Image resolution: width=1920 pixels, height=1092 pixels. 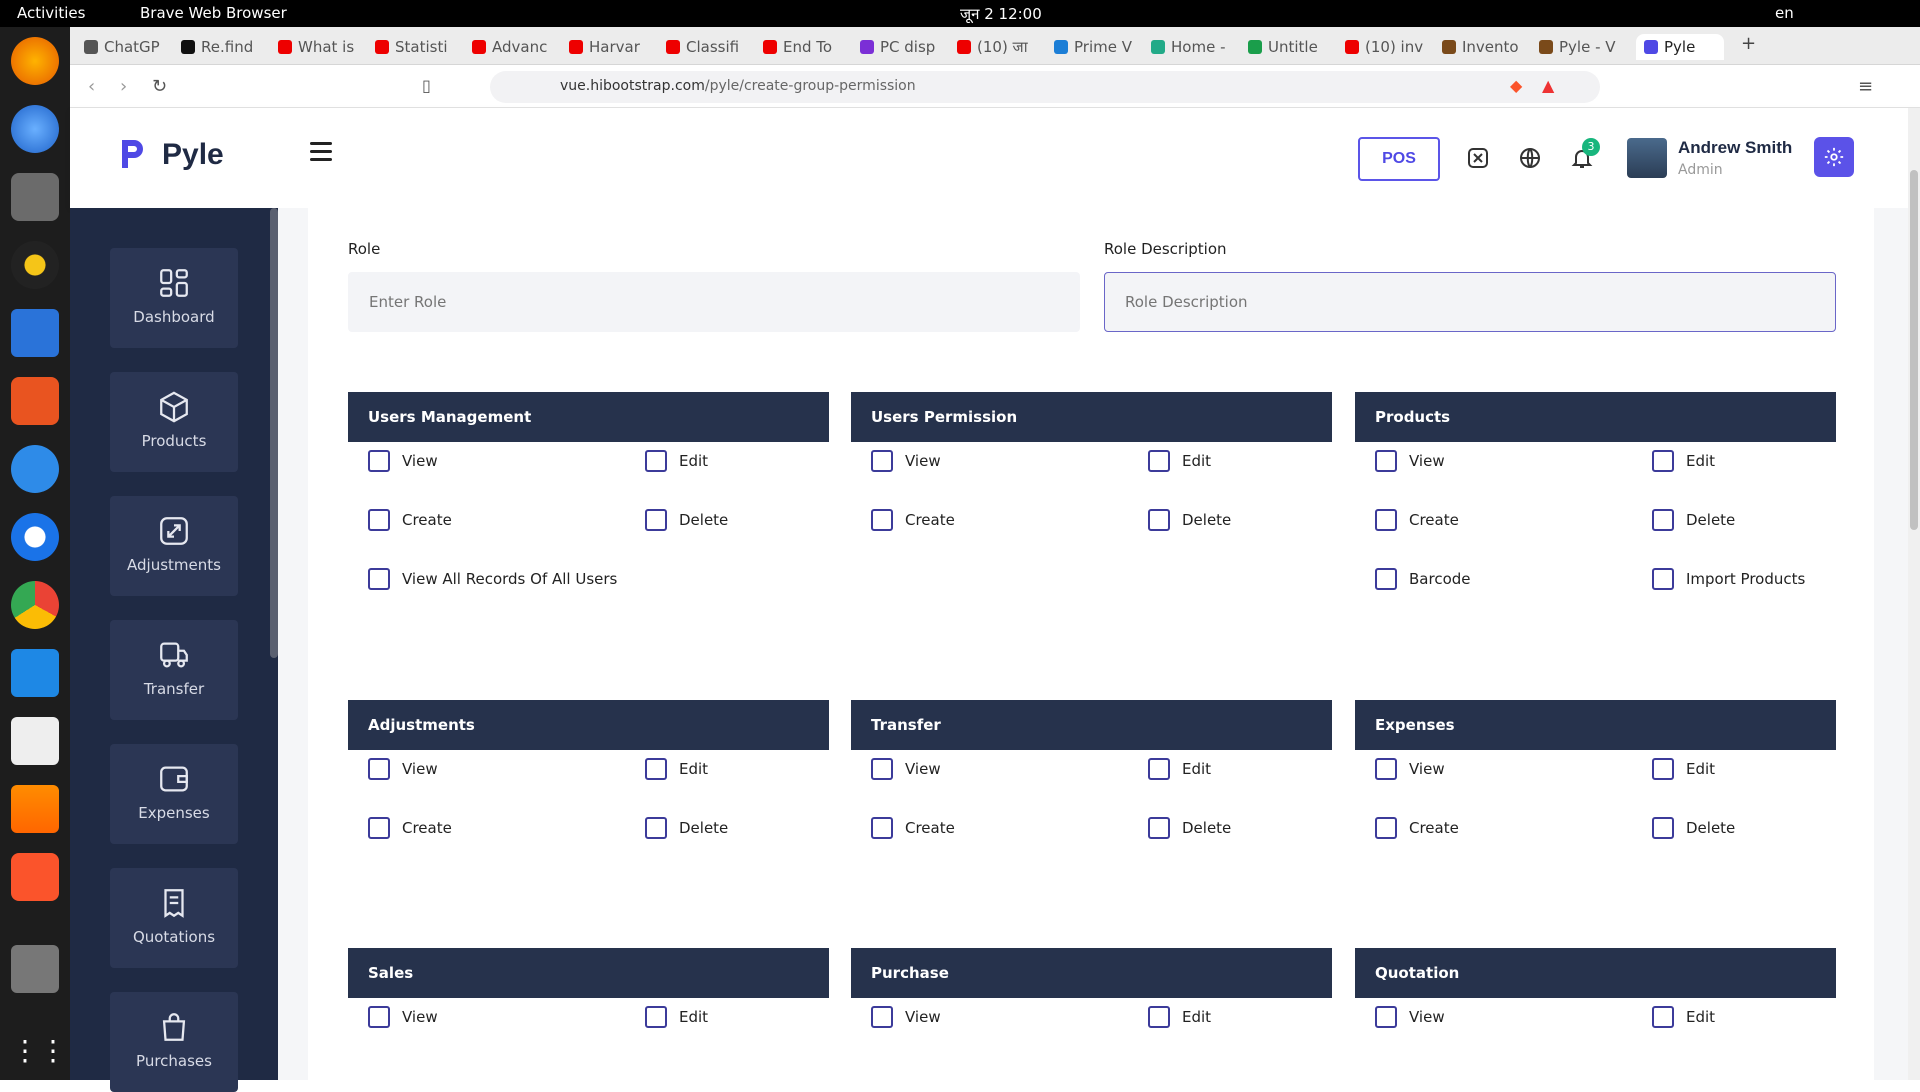 I want to click on clock: जून 2 12:00, so click(x=1001, y=14).